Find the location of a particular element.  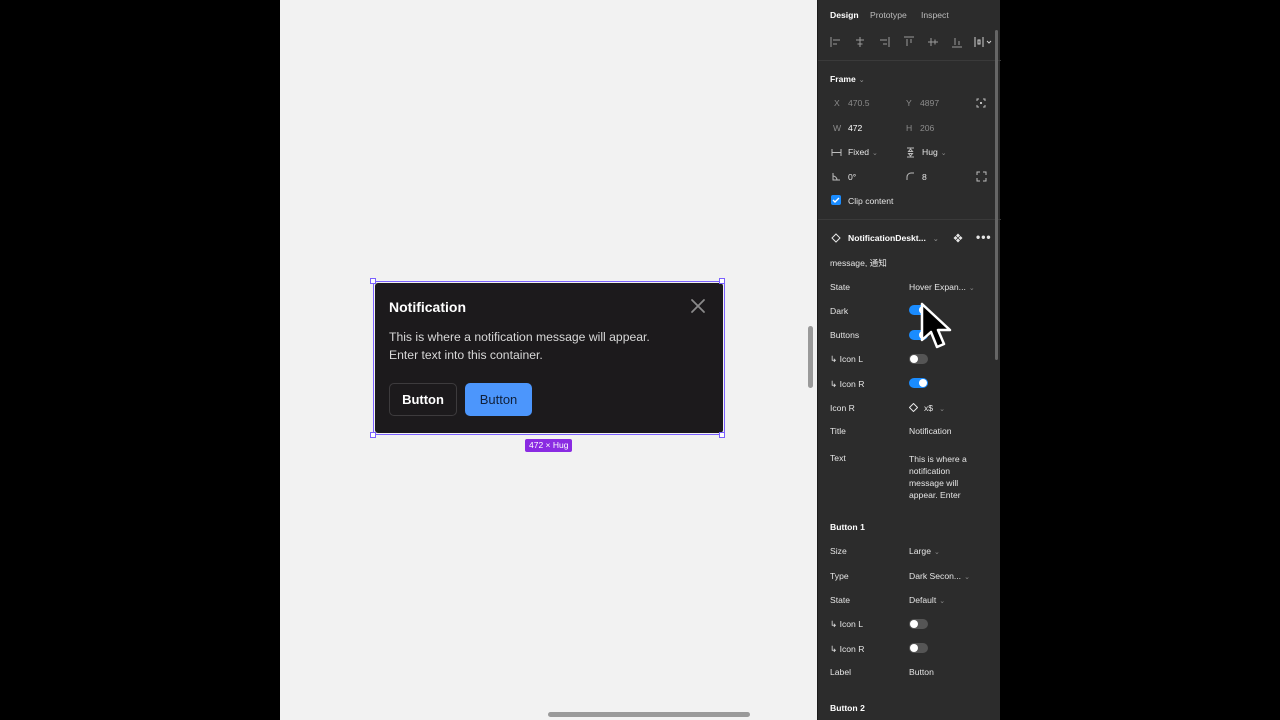

distribute-icon is located at coordinates (983, 42).